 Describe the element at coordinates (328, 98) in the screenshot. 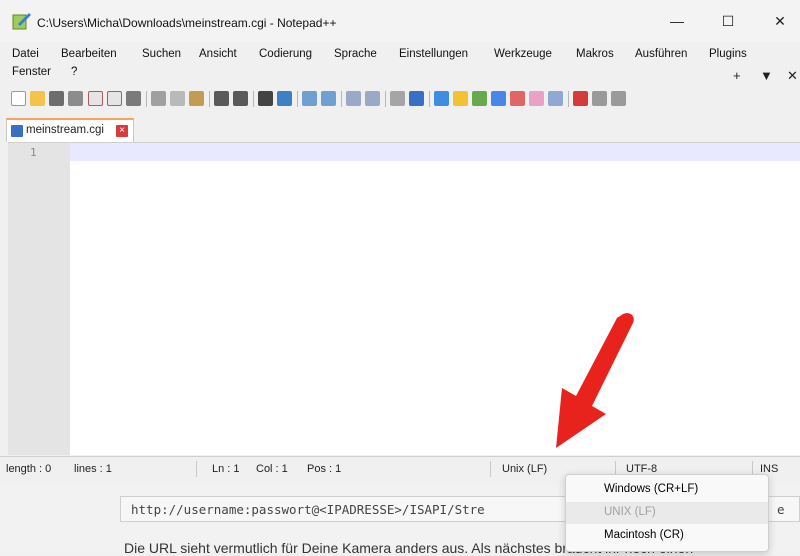

I see `zoom-out-icon` at that location.